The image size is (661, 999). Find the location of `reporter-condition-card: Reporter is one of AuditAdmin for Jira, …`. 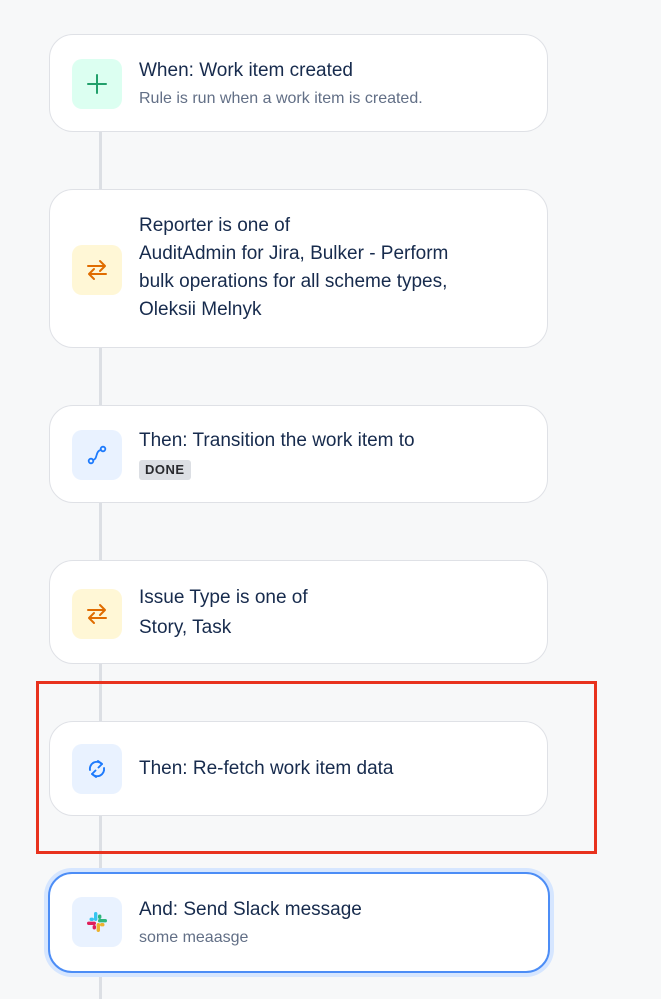

reporter-condition-card: Reporter is one of AuditAdmin for Jira, … is located at coordinates (298, 268).